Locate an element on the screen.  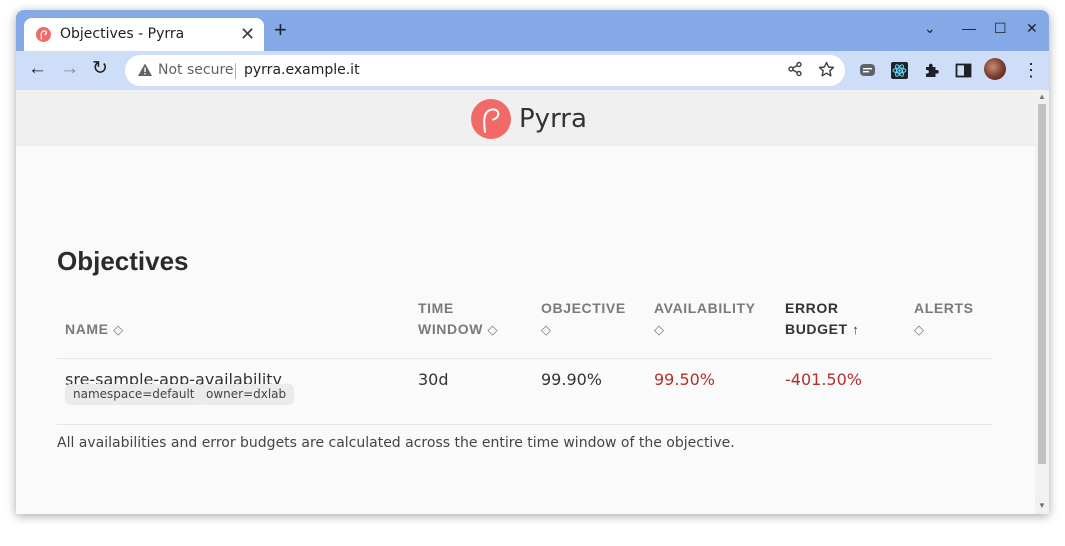
address-divider is located at coordinates (235, 71).